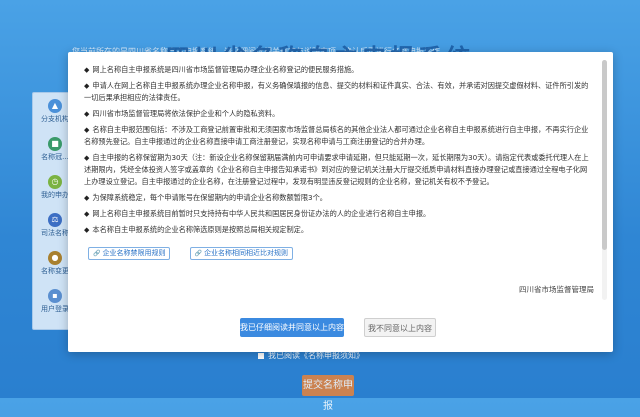 Image resolution: width=640 pixels, height=417 pixels. I want to click on link-similar-names-rules: 🔗 企业名称相同相近比对规则, so click(241, 253).